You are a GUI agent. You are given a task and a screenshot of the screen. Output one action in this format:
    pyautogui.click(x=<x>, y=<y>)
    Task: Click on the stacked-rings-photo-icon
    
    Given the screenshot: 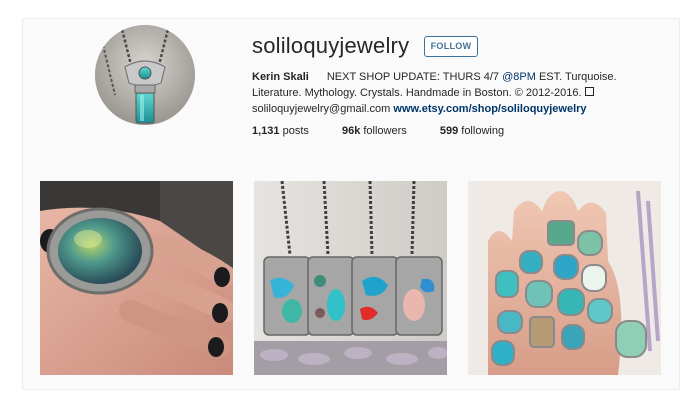 What is the action you would take?
    pyautogui.click(x=564, y=278)
    